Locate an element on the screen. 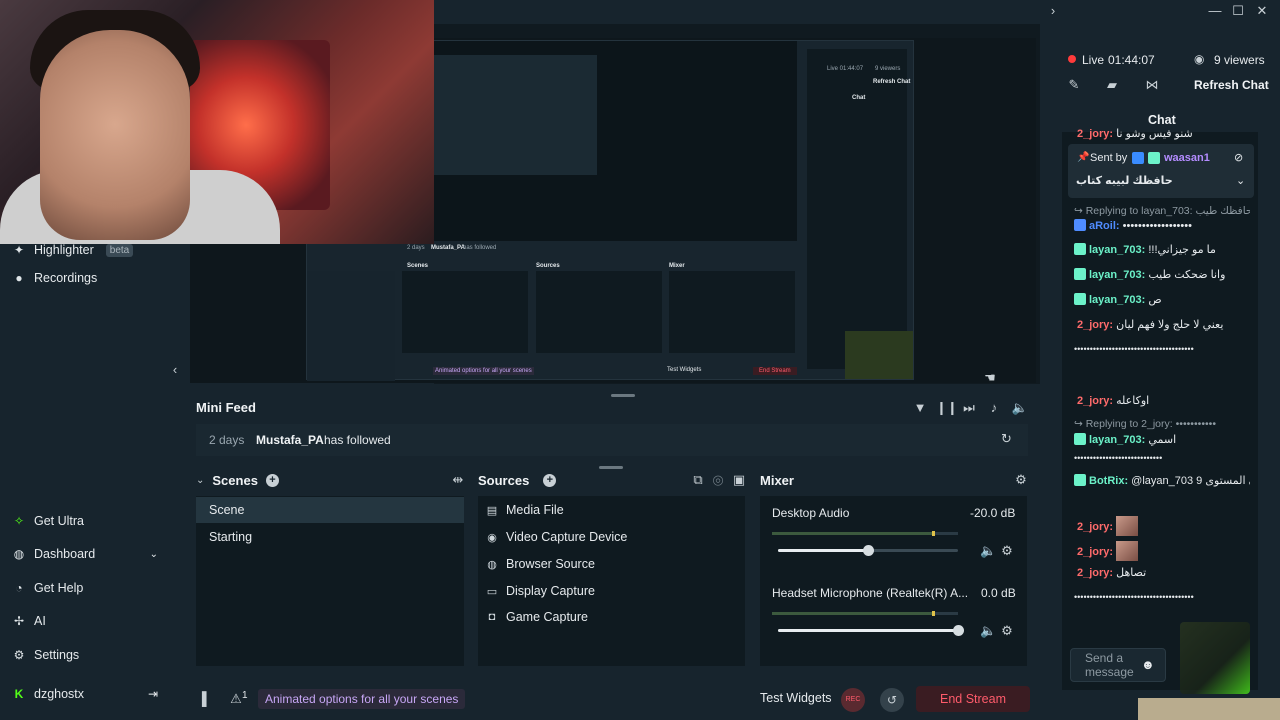 The width and height of the screenshot is (1280, 720). feed-user: Mustafa_PA is located at coordinates (290, 440).